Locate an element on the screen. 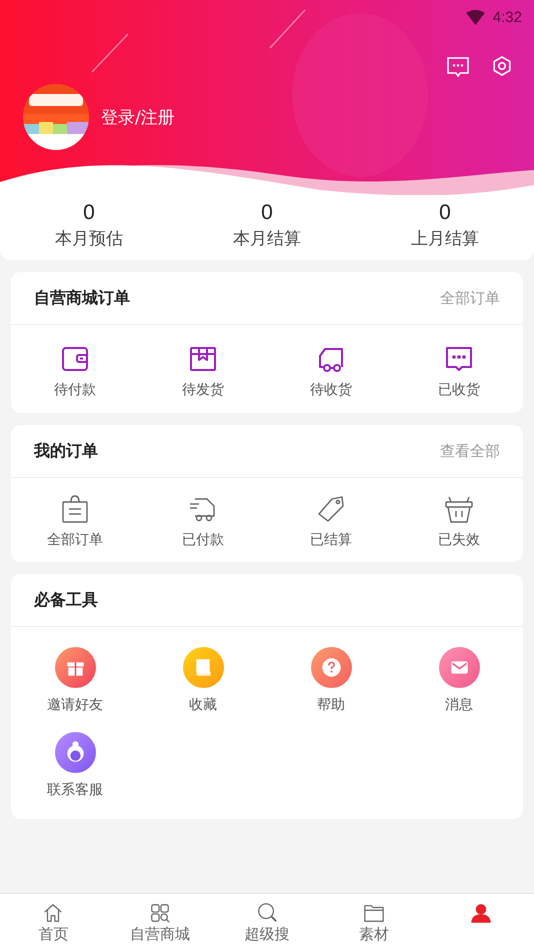 Image resolution: width=534 pixels, height=949 pixels. order-status-label: 待发货 is located at coordinates (203, 390).